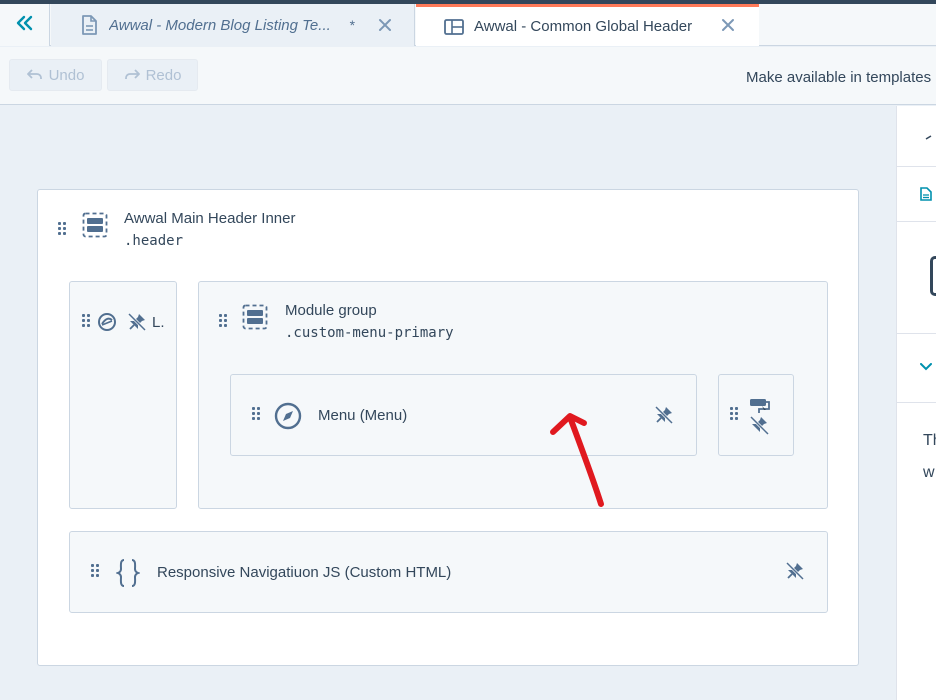 Image resolution: width=936 pixels, height=700 pixels. I want to click on redo-button: Redo, so click(152, 75).